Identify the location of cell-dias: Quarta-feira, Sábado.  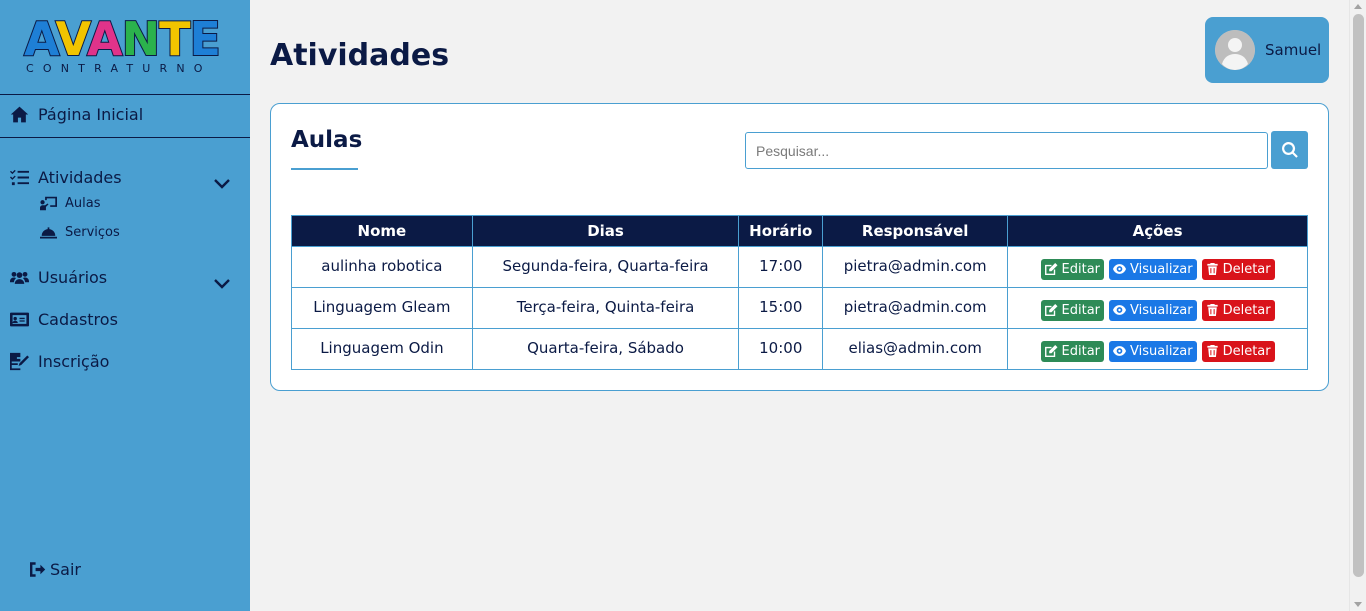
(605, 349).